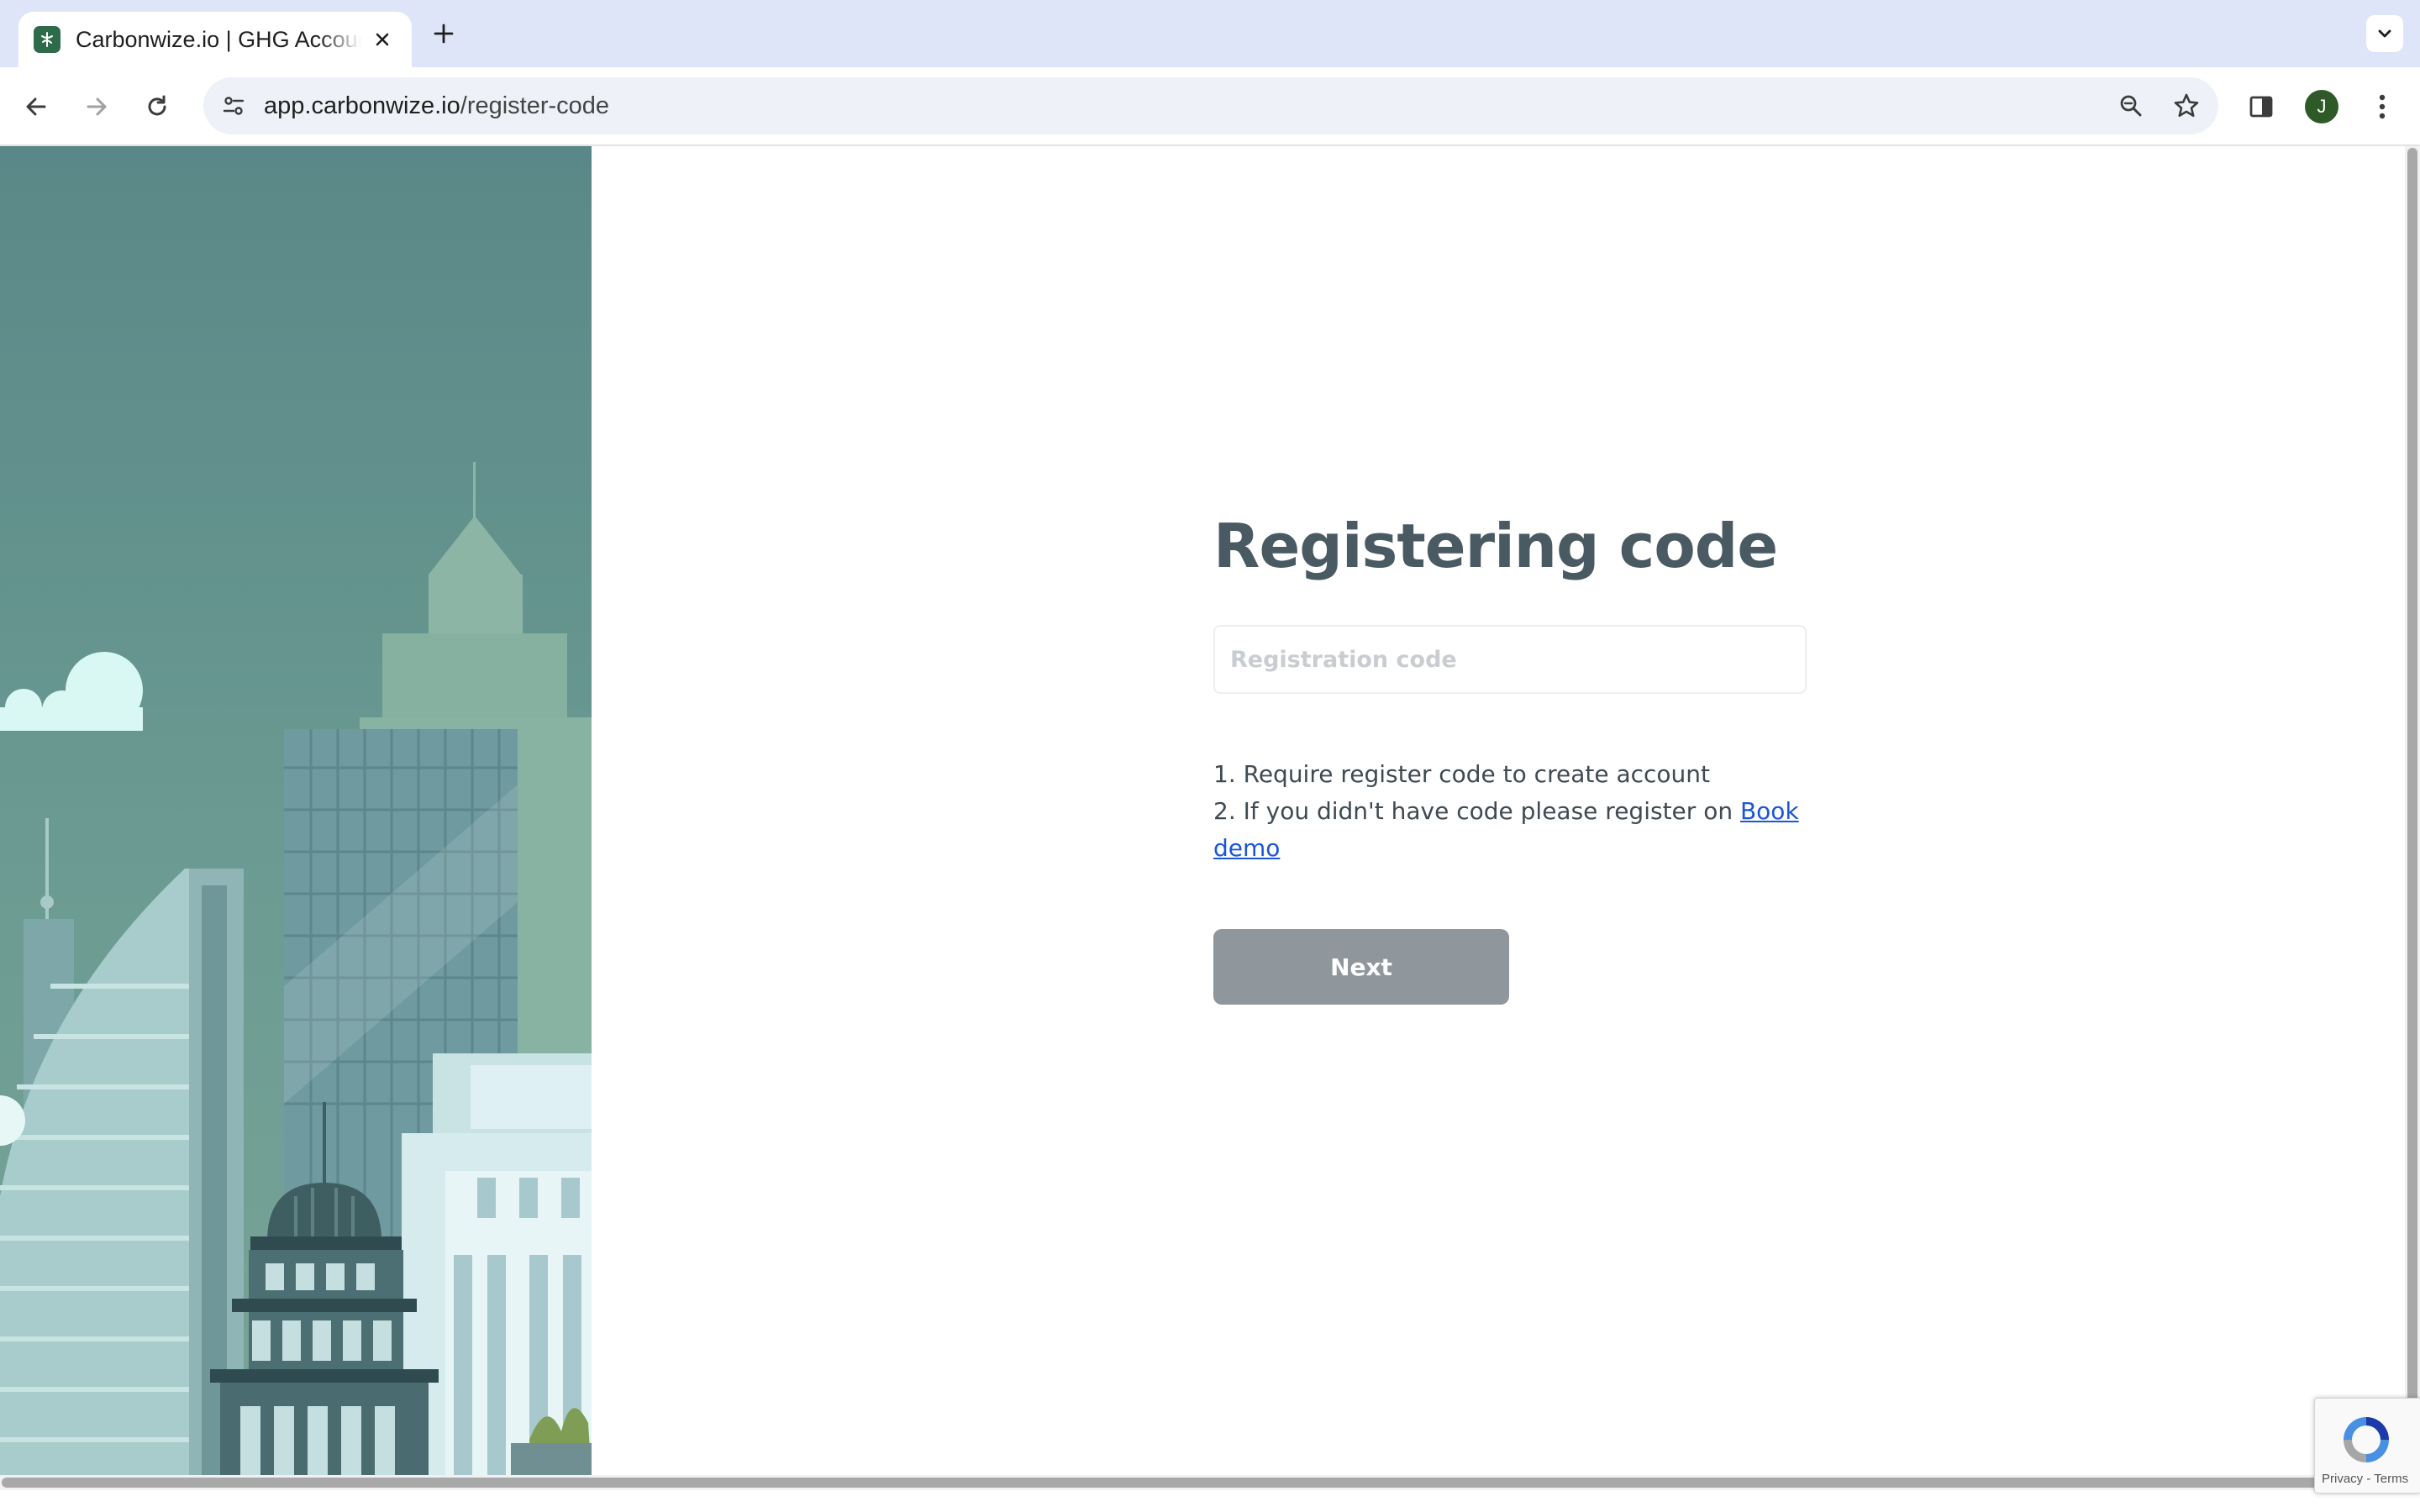  What do you see at coordinates (1361, 967) in the screenshot?
I see `next-button: Next` at bounding box center [1361, 967].